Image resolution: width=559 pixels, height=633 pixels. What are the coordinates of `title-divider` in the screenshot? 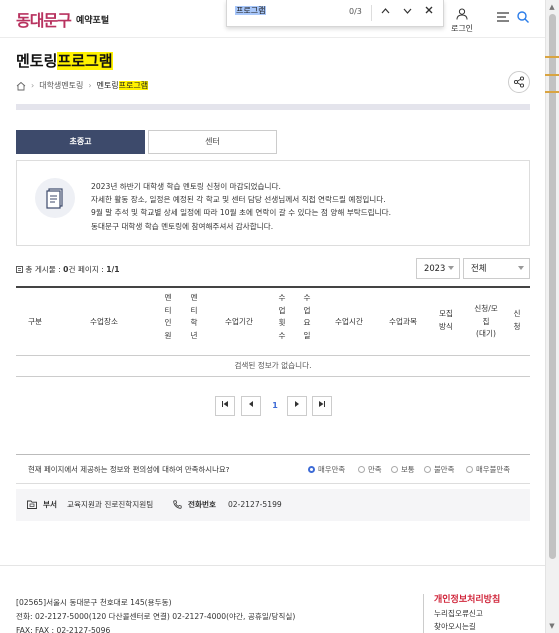 It's located at (273, 107).